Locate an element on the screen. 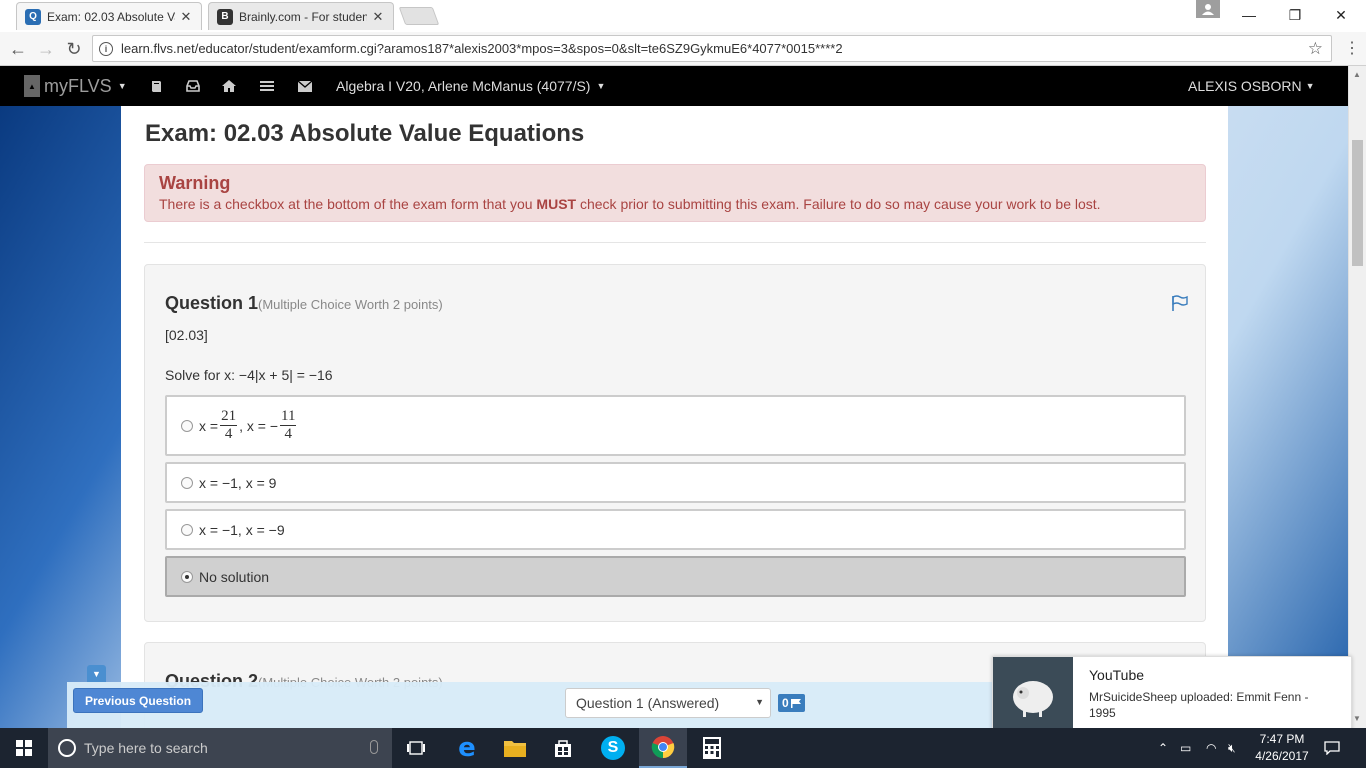  microphone-icon is located at coordinates (374, 747).